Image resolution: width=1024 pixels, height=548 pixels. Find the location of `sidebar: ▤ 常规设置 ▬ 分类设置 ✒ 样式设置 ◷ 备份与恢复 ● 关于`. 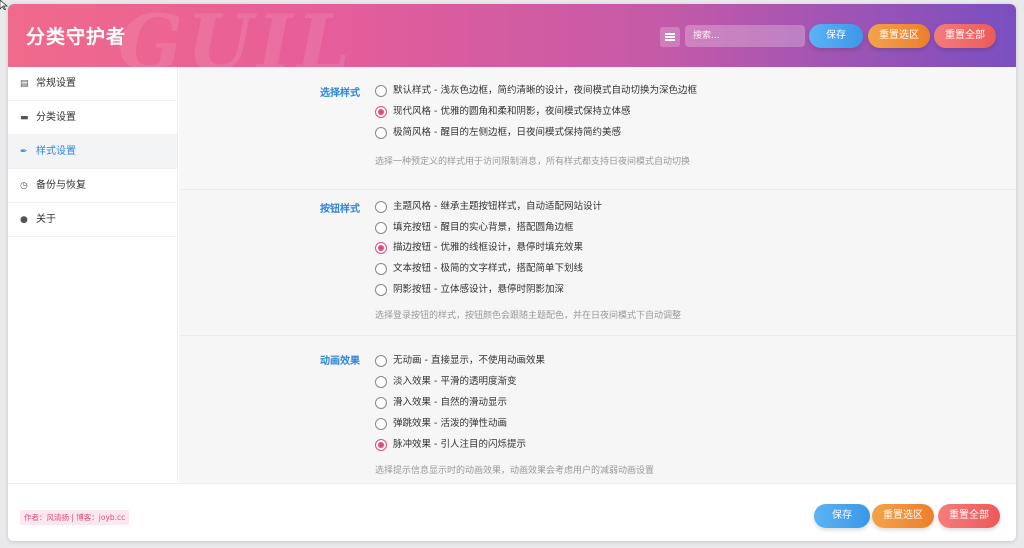

sidebar: ▤ 常规设置 ▬ 分类设置 ✒ 样式设置 ◷ 备份与恢复 ● 关于 is located at coordinates (93, 275).